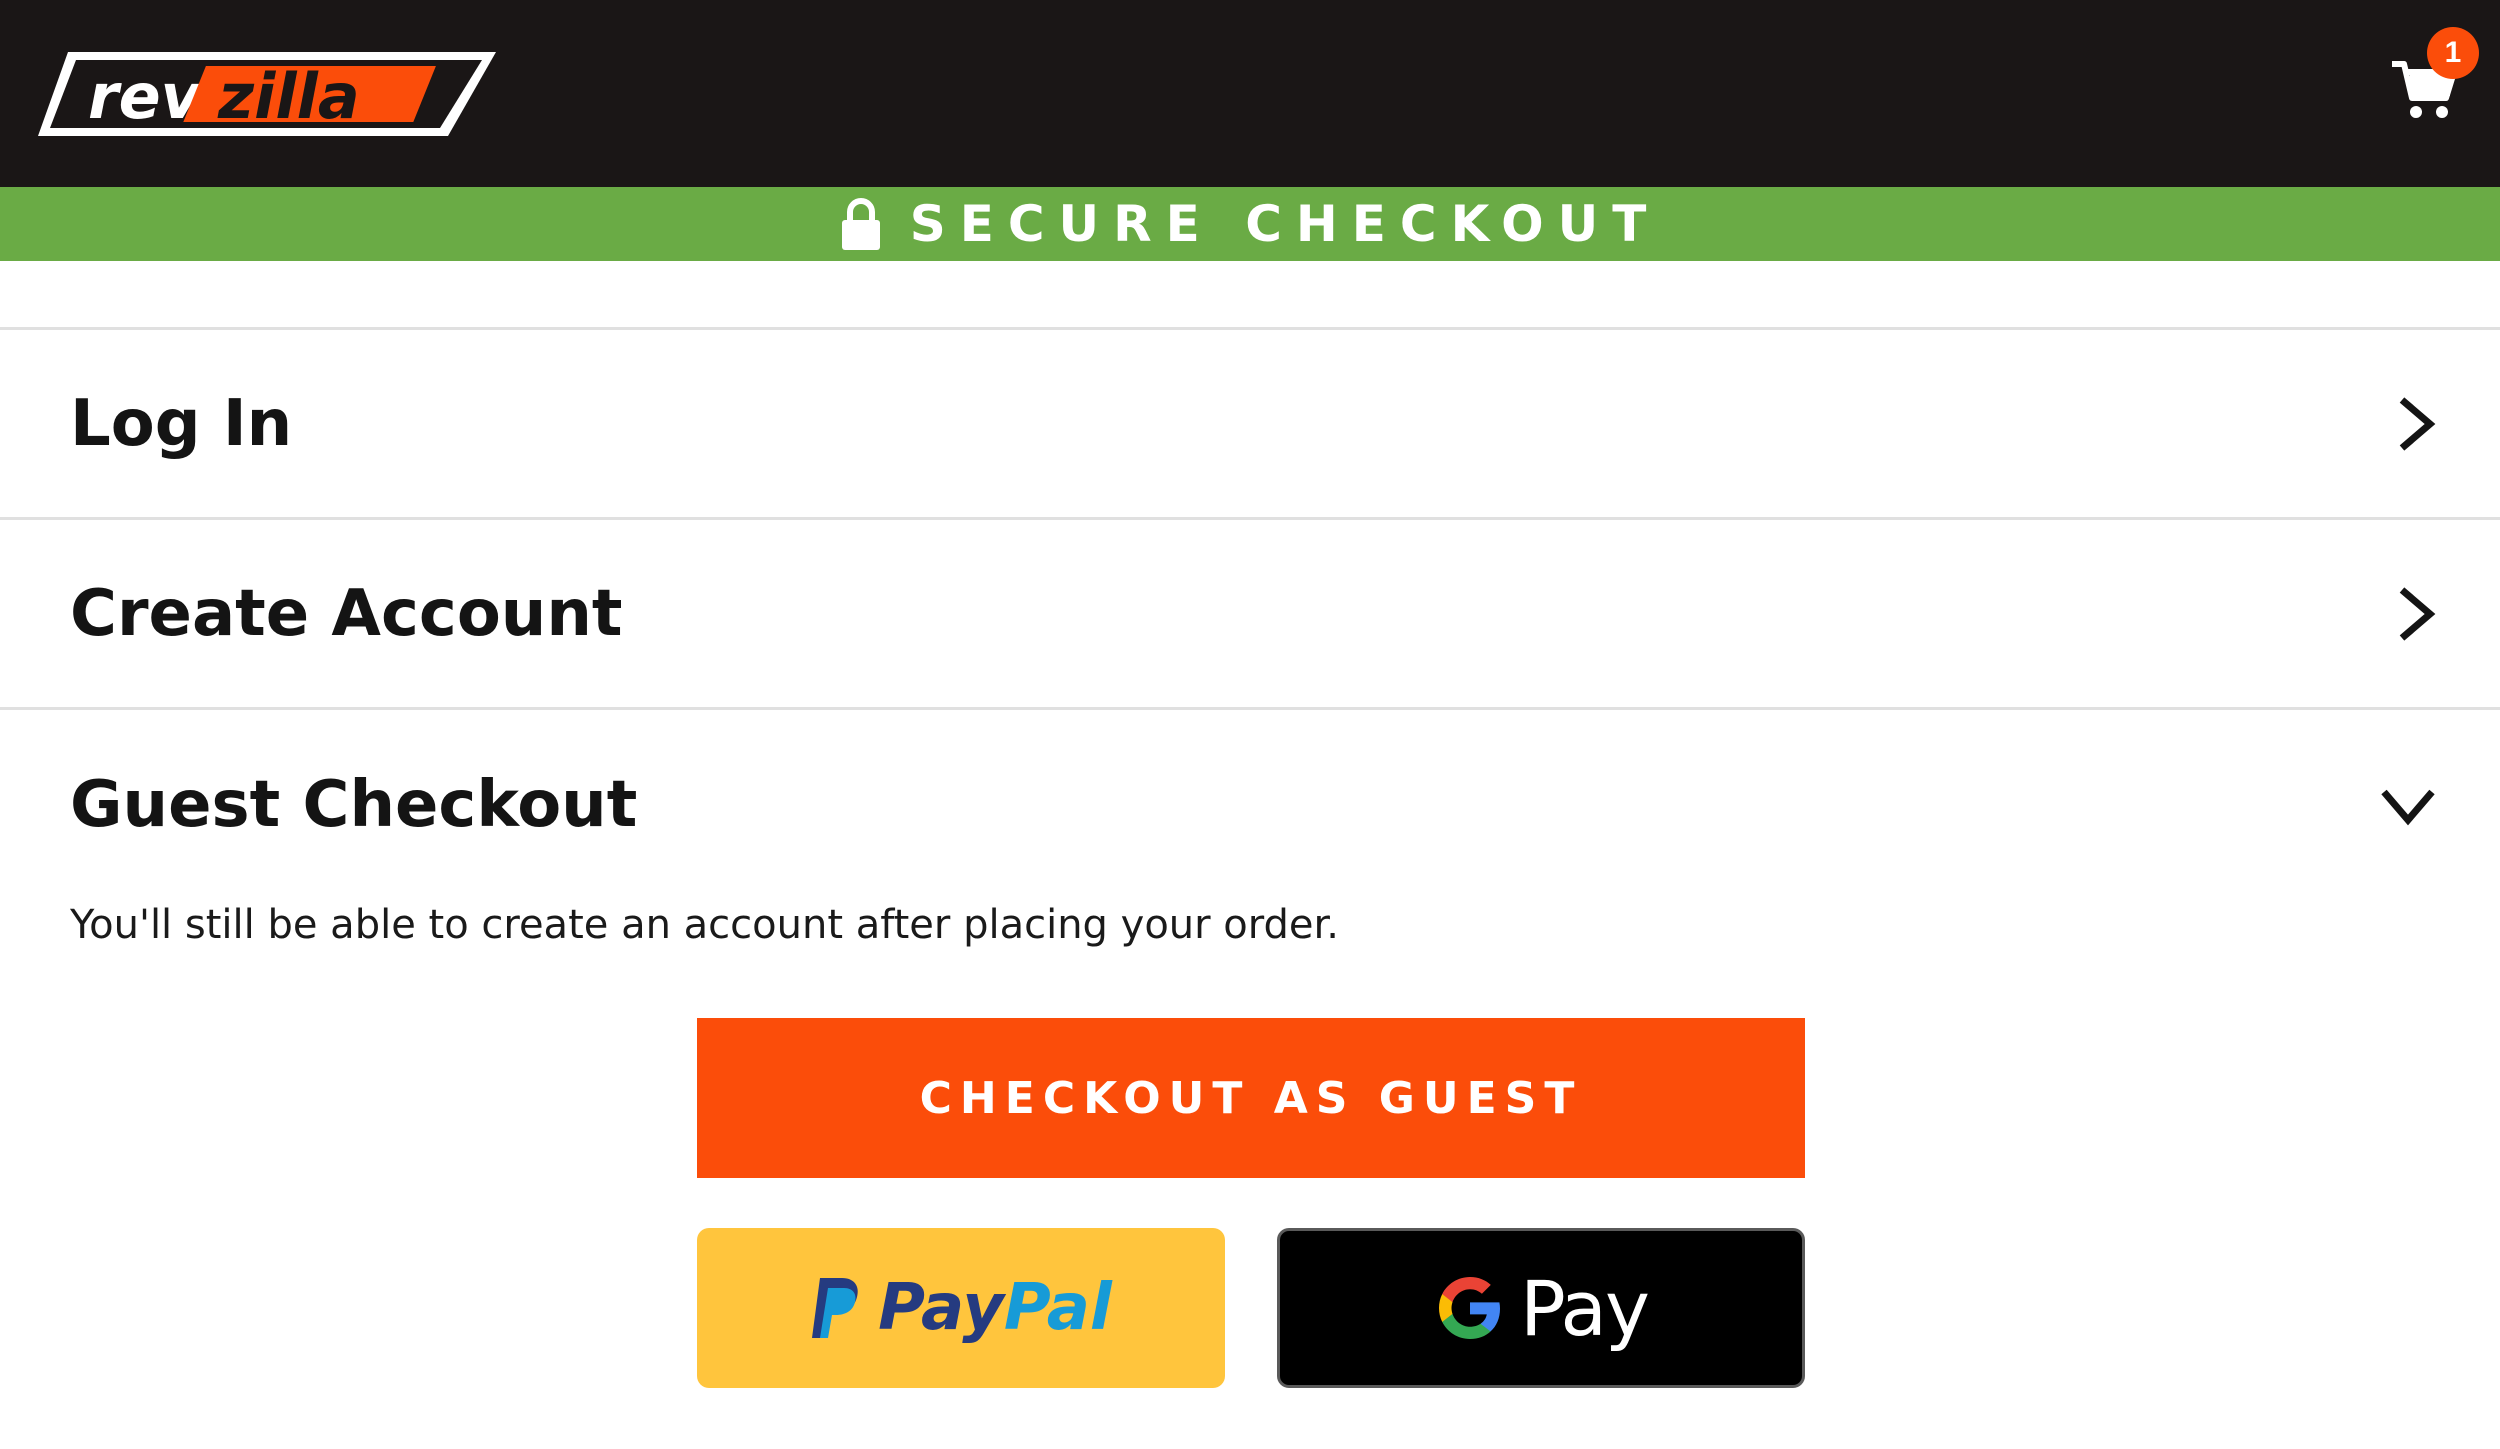 The image size is (2500, 1449). Describe the element at coordinates (2453, 53) in the screenshot. I see `cart-count-badge: 1` at that location.